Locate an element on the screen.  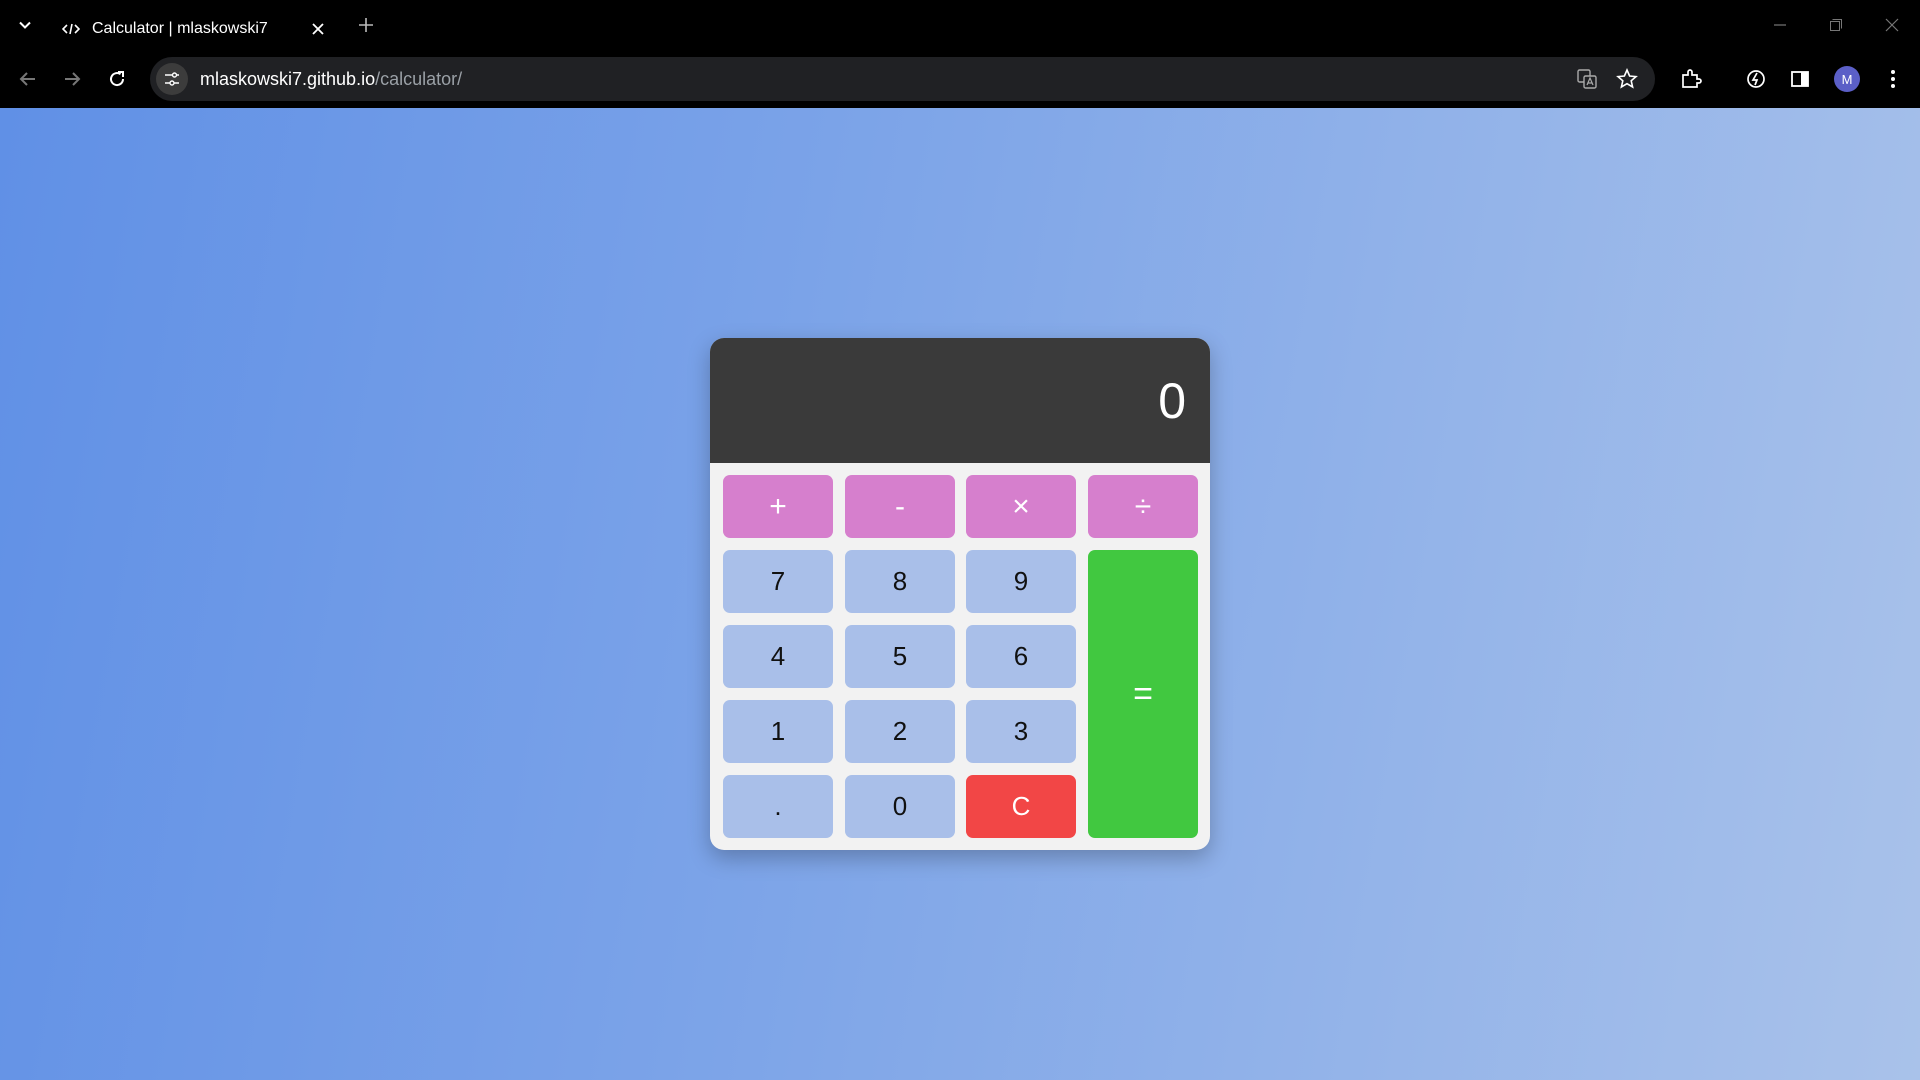
browser-tab: Calculator | mlaskowski7 is located at coordinates (195, 29).